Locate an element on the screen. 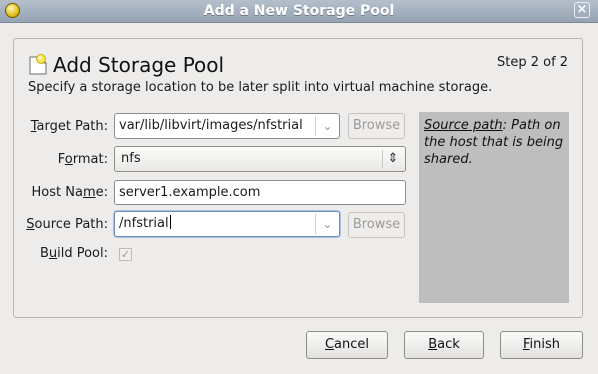 The image size is (598, 374). format-label: Format: is located at coordinates (58, 159).